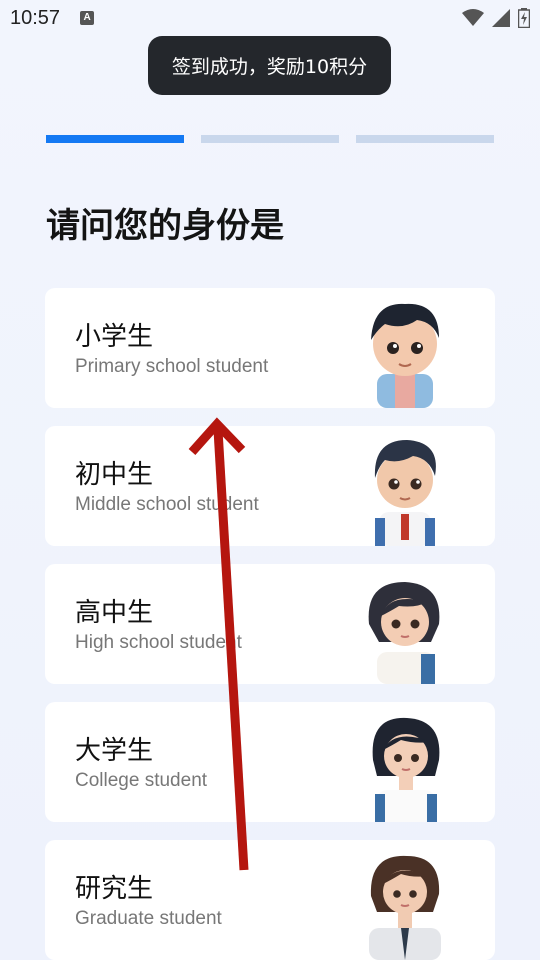 Image resolution: width=540 pixels, height=960 pixels. What do you see at coordinates (114, 889) in the screenshot?
I see `option-title: 研究生` at bounding box center [114, 889].